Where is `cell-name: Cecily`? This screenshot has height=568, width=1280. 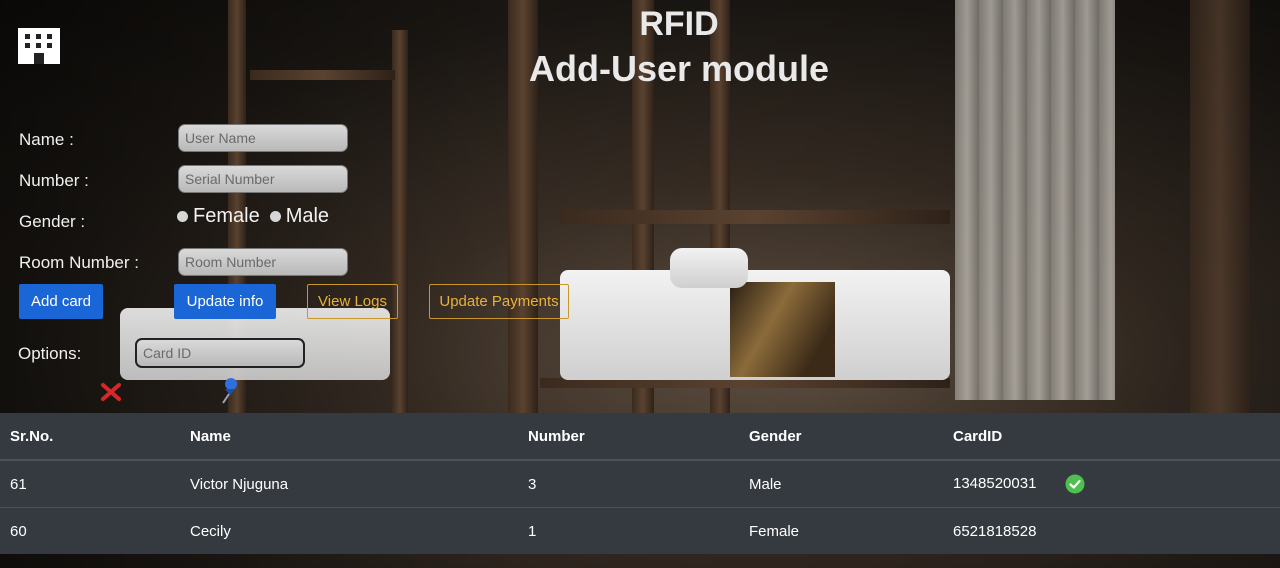
cell-name: Cecily is located at coordinates (349, 530).